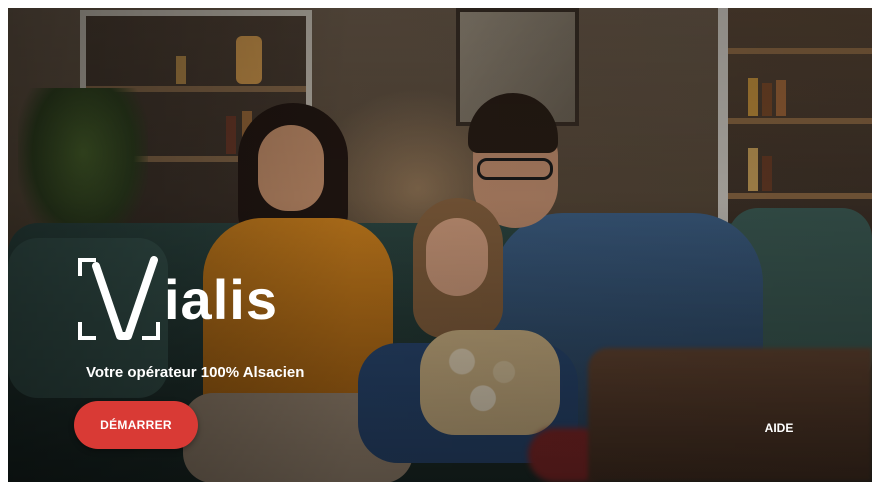 The image size is (880, 490). I want to click on help-button-label: AIDE, so click(779, 428).